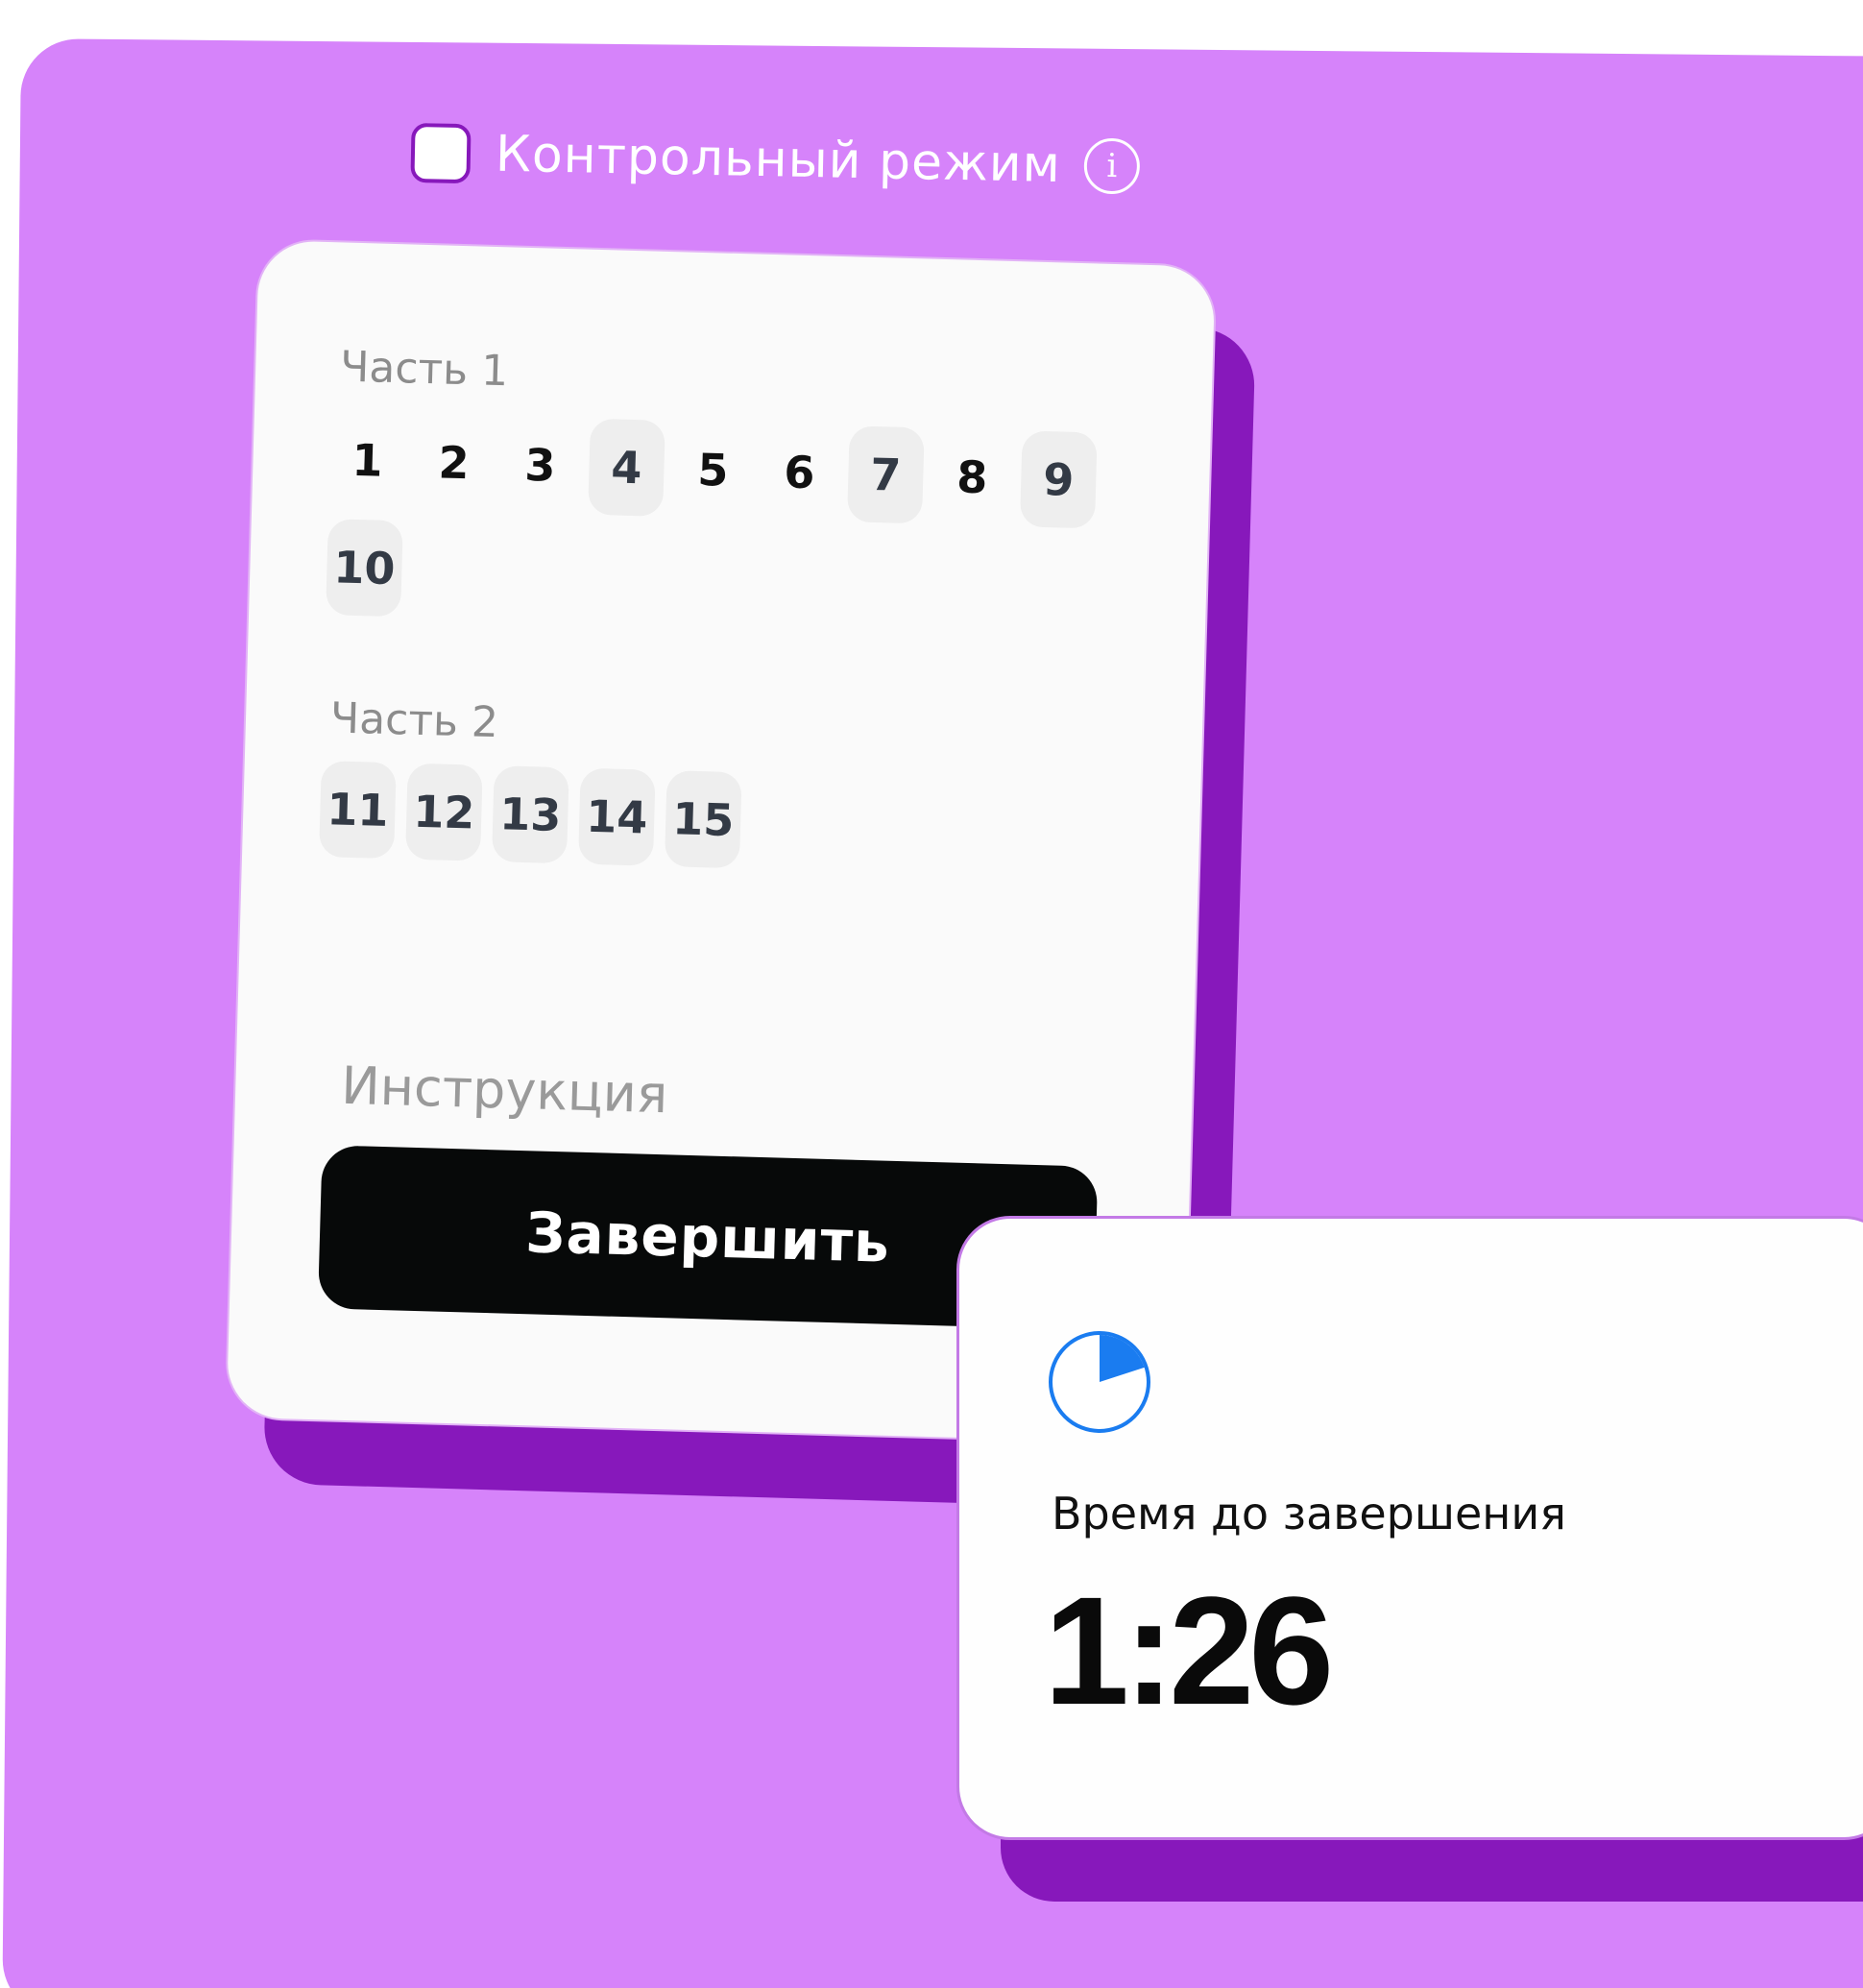 This screenshot has height=1988, width=1863. I want to click on question-12-button: 12, so click(444, 812).